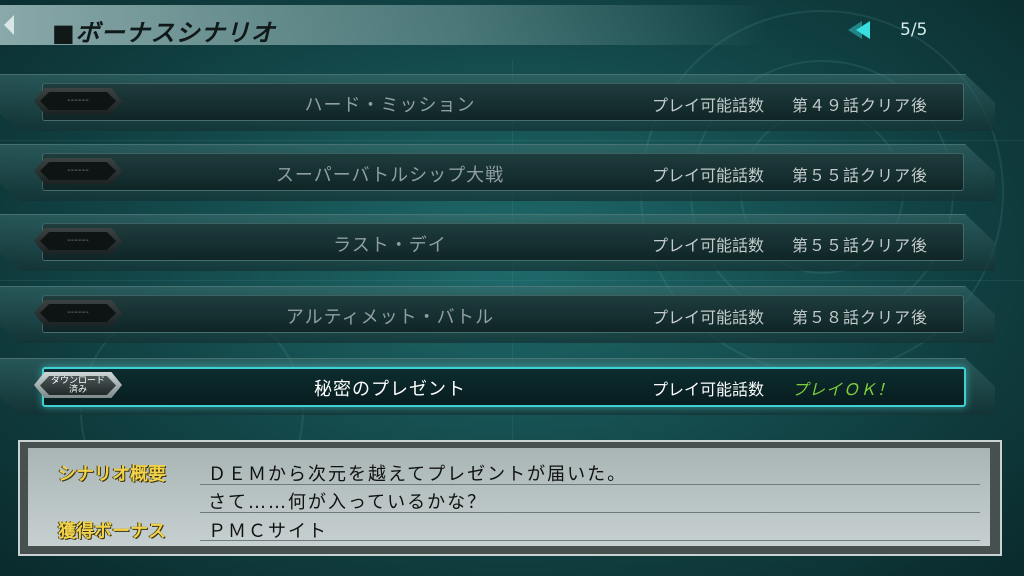 The image size is (1024, 576). I want to click on scenario-title: スーパーバトルシップ大戦, so click(390, 175).